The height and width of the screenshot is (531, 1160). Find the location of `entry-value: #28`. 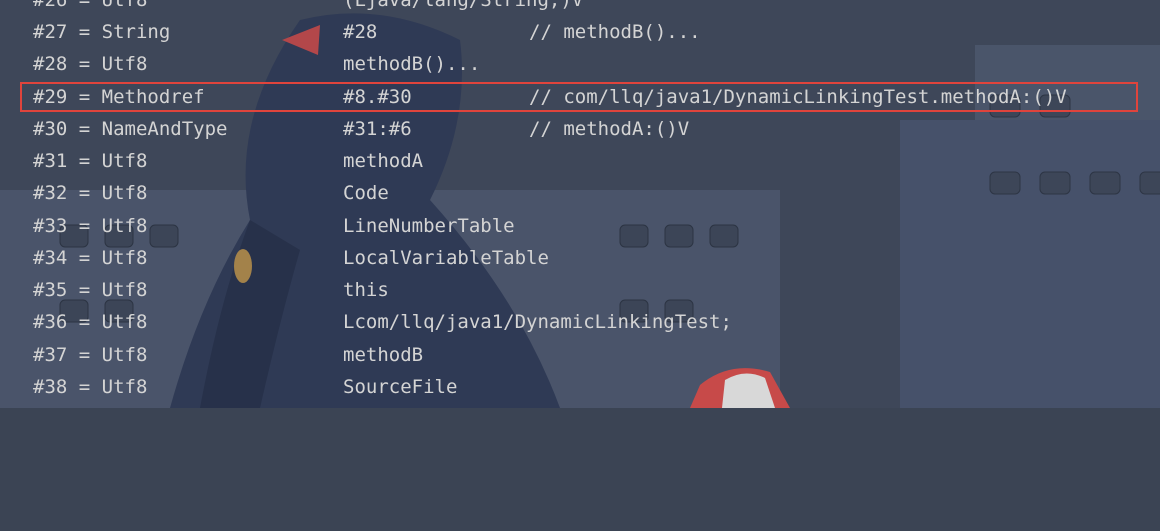

entry-value: #28 is located at coordinates (360, 32).